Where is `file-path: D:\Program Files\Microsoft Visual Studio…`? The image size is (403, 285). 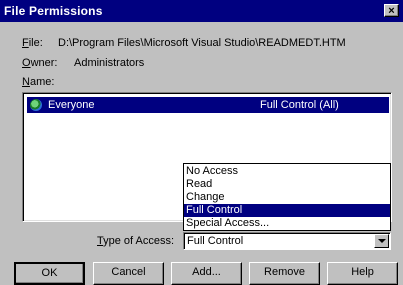
file-path: D:\Program Files\Microsoft Visual Studio… is located at coordinates (202, 43).